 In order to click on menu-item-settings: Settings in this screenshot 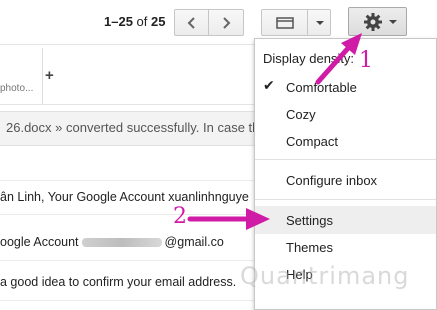, I will do `click(345, 220)`.